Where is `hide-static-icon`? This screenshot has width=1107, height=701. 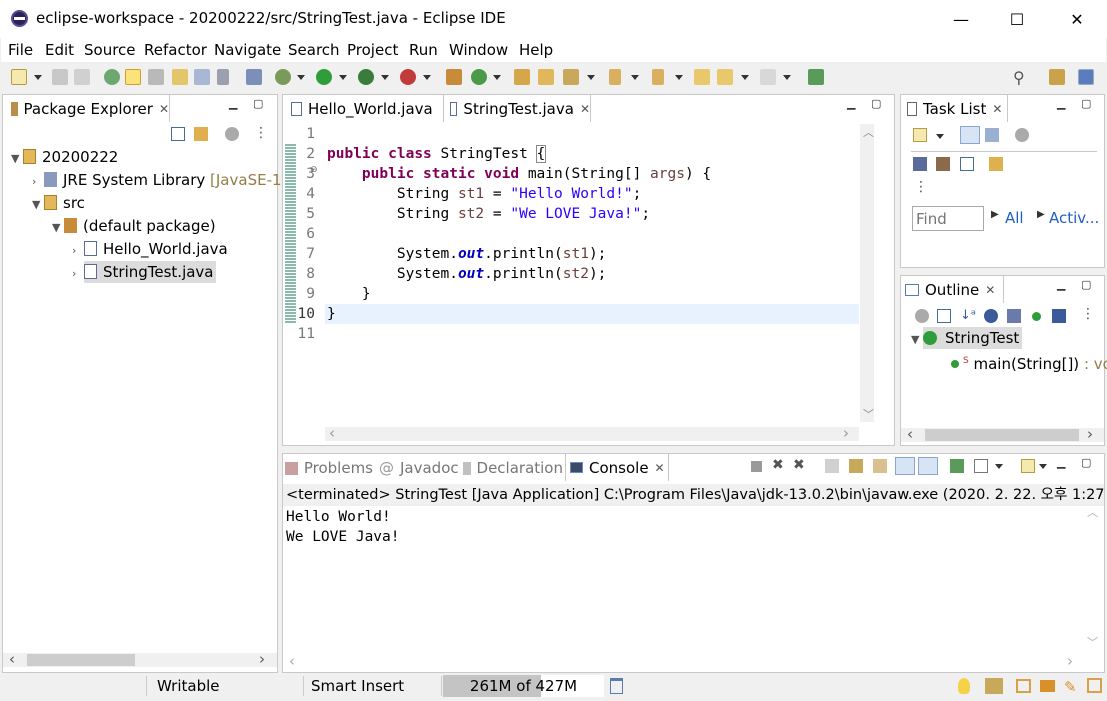
hide-static-icon is located at coordinates (1014, 316).